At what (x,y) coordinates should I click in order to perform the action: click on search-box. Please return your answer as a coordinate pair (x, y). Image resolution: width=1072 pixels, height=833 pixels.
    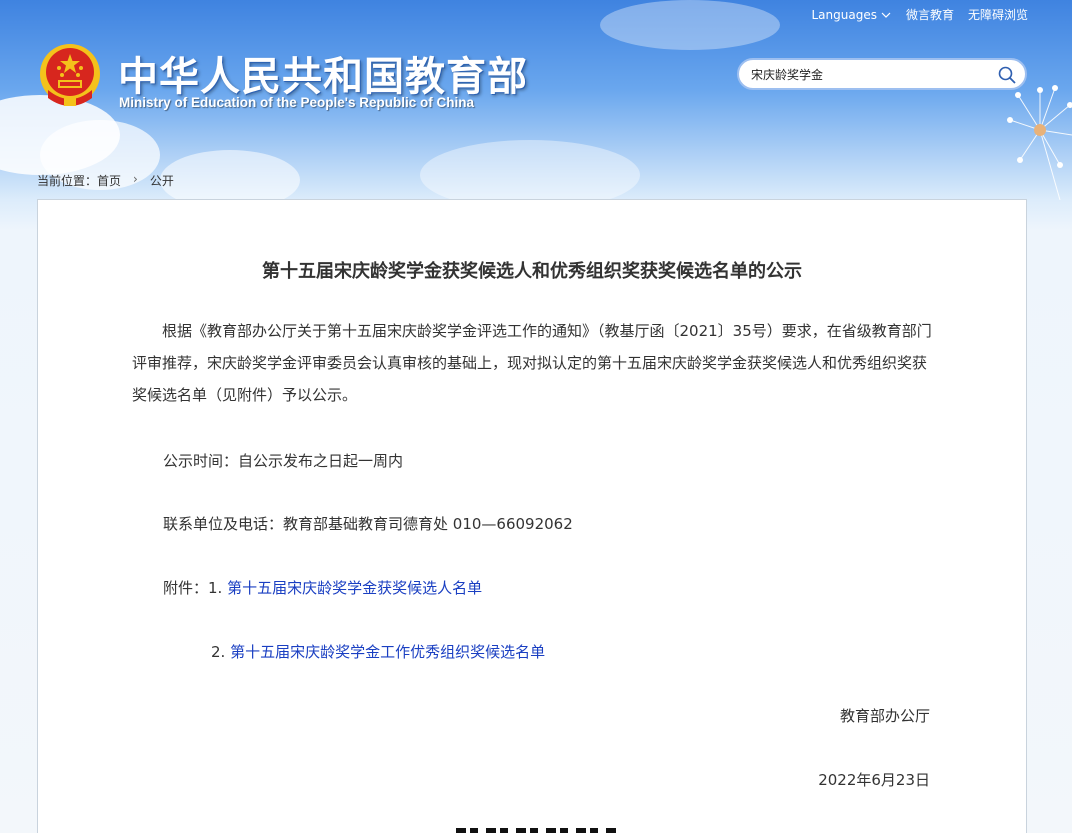
    Looking at the image, I should click on (882, 74).